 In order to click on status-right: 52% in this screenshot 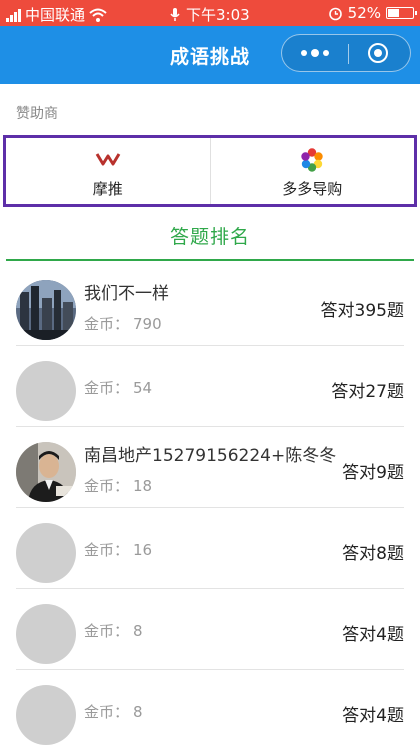, I will do `click(372, 13)`.